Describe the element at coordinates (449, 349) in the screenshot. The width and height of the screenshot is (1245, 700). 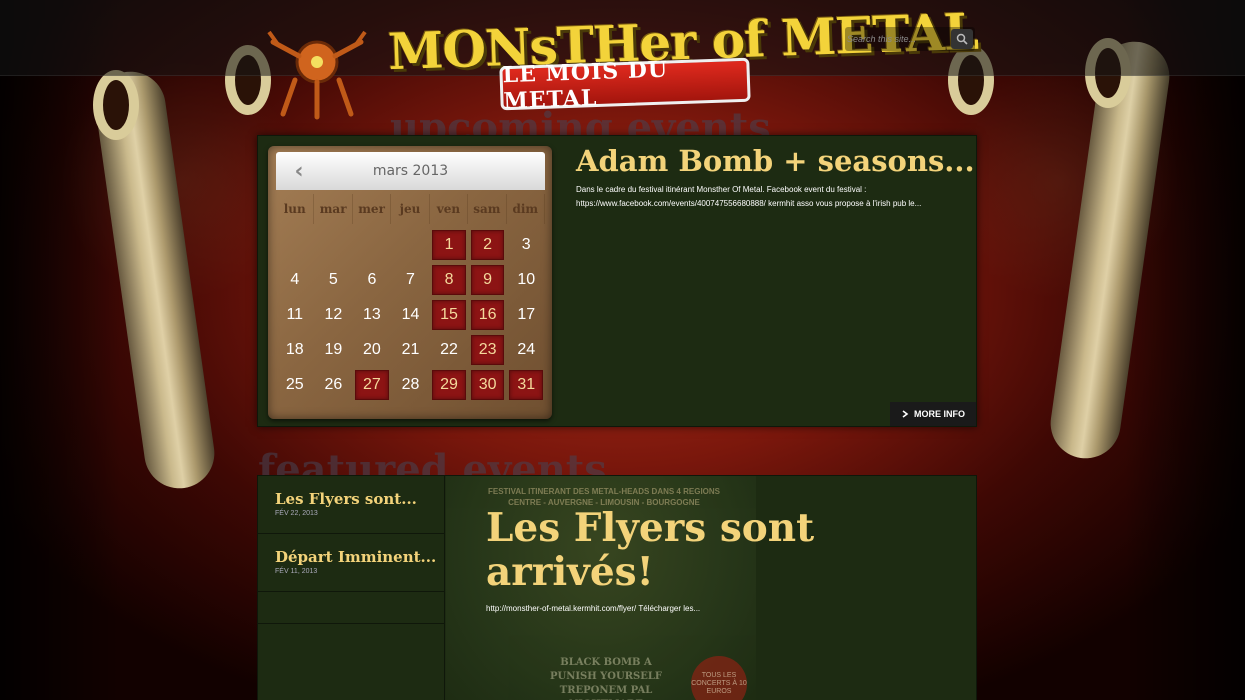
I see `calendar-day: 22` at that location.